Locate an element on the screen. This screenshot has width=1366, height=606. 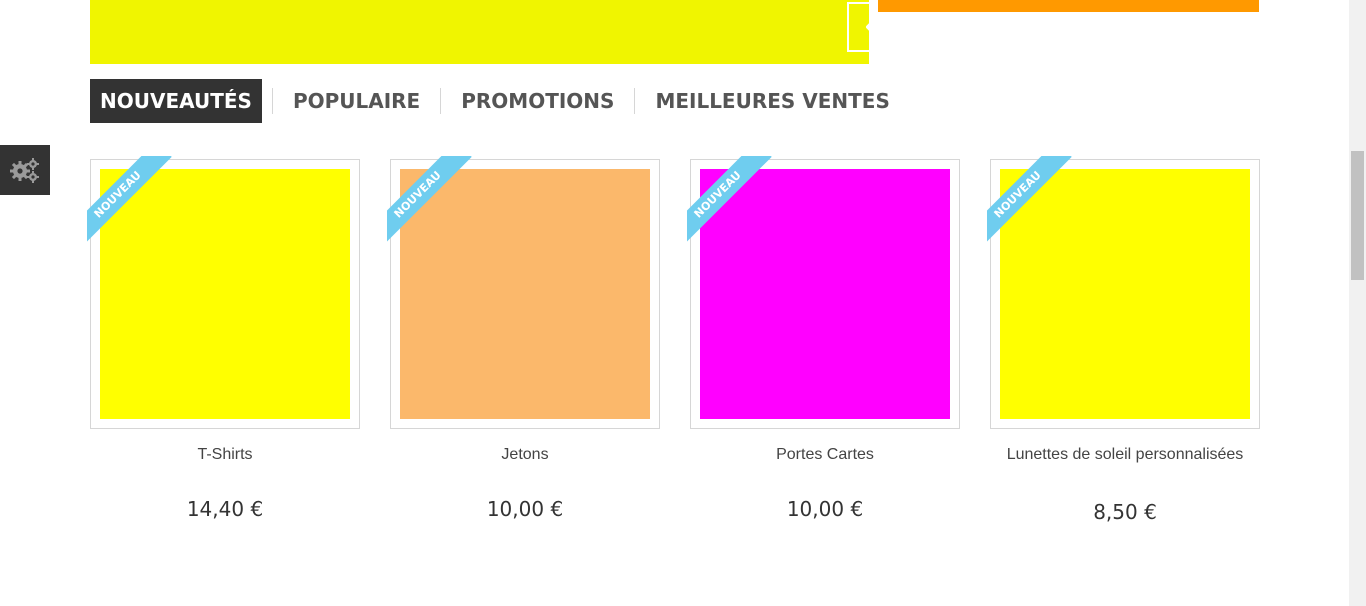
slider-banner is located at coordinates (518, 32).